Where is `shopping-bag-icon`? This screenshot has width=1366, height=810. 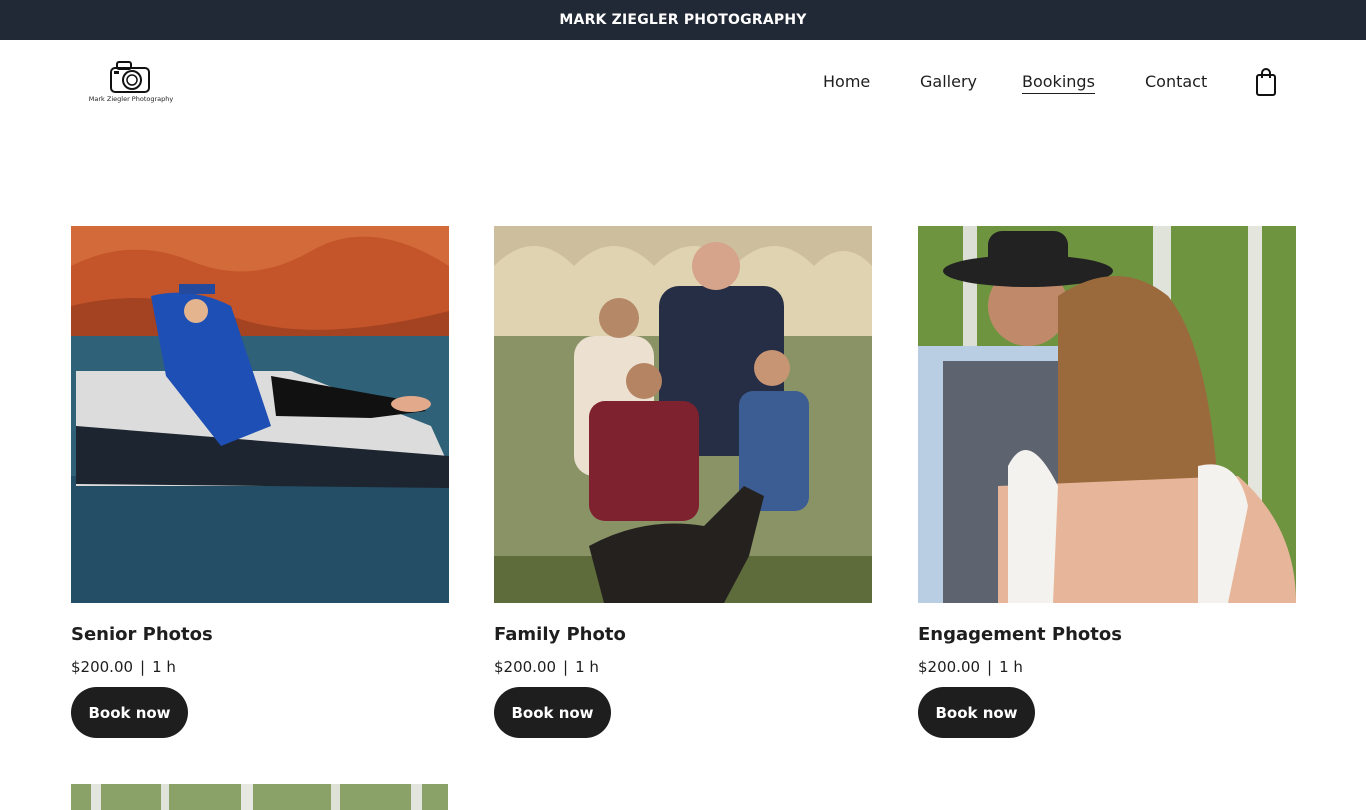 shopping-bag-icon is located at coordinates (1266, 82).